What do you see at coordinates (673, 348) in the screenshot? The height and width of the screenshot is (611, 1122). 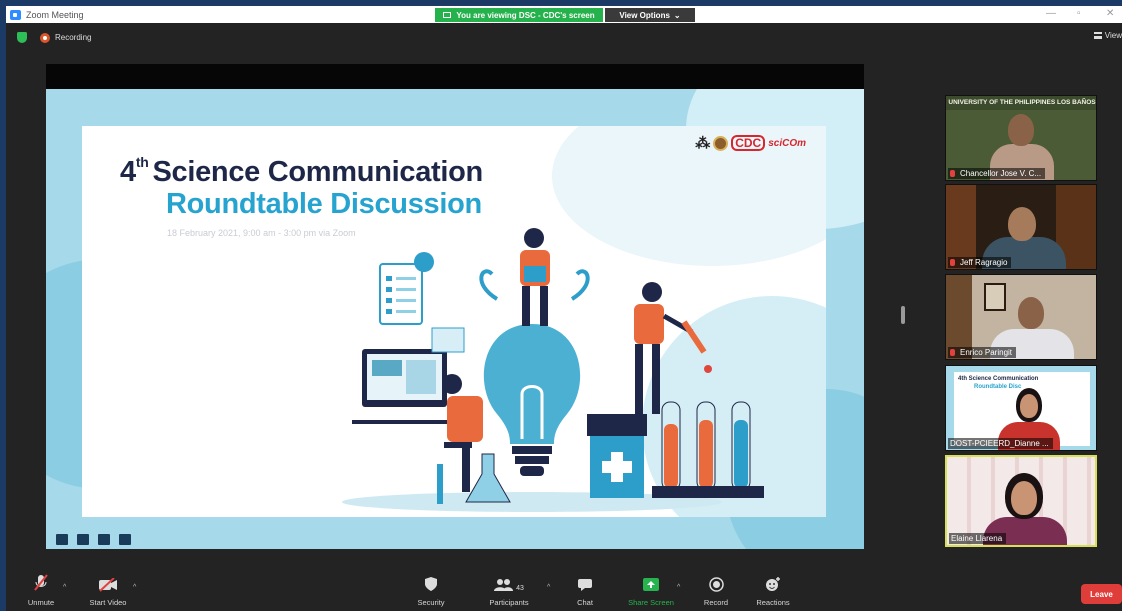 I see `person-with-flask` at bounding box center [673, 348].